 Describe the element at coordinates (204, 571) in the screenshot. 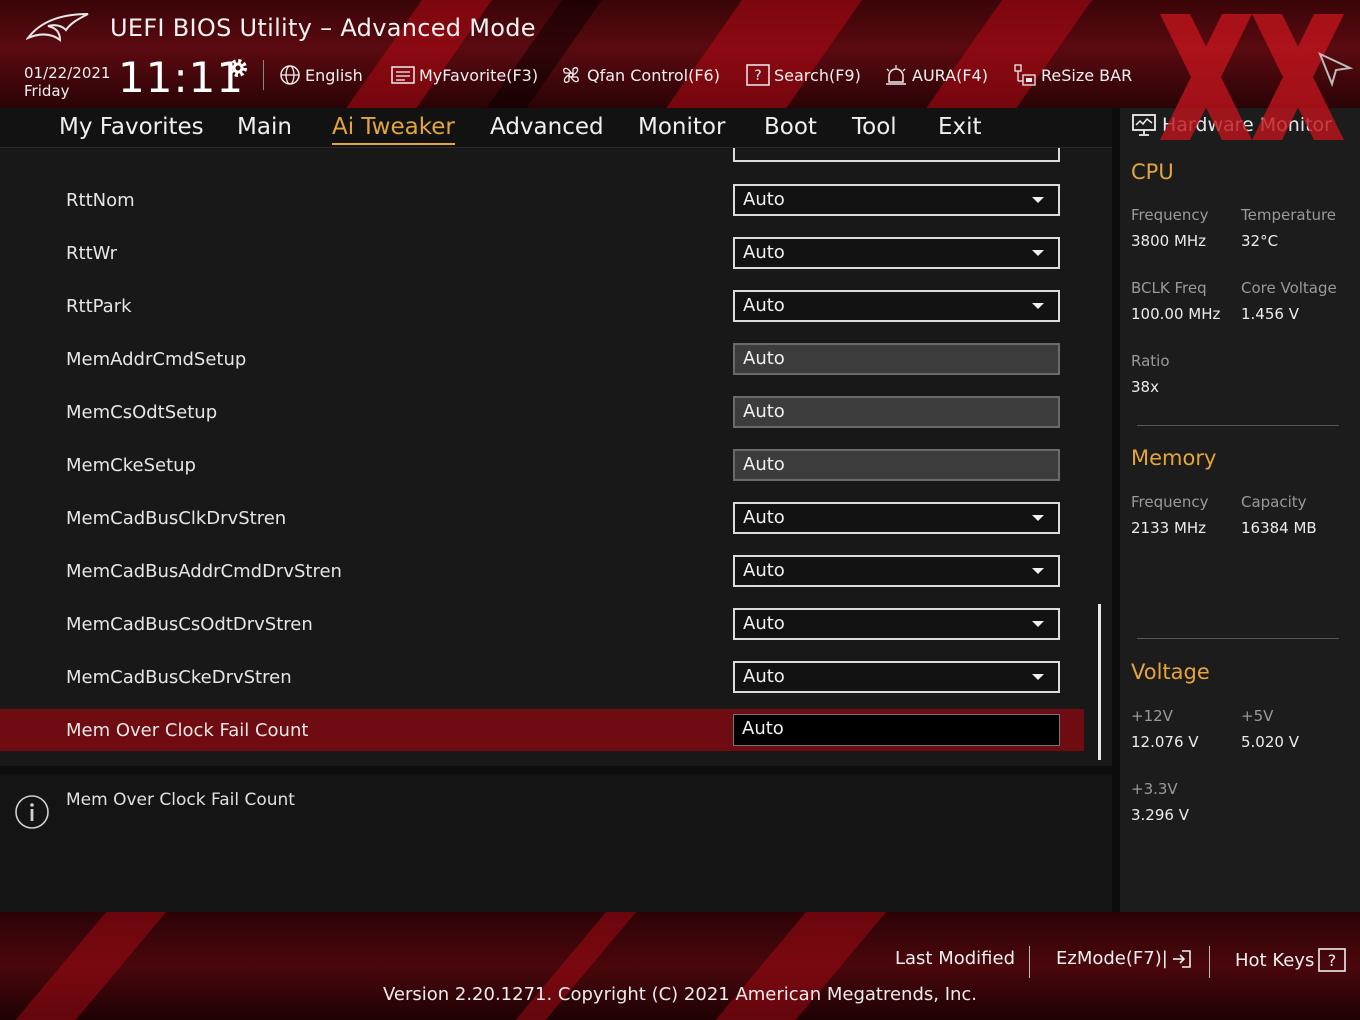

I see `setting-label: MemCadBusAddrCmdDrvStren` at that location.